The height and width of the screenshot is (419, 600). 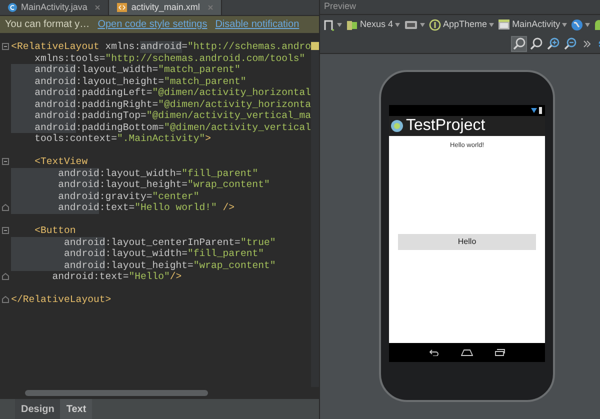 I want to click on code-token: <TextView, so click(x=61, y=162).